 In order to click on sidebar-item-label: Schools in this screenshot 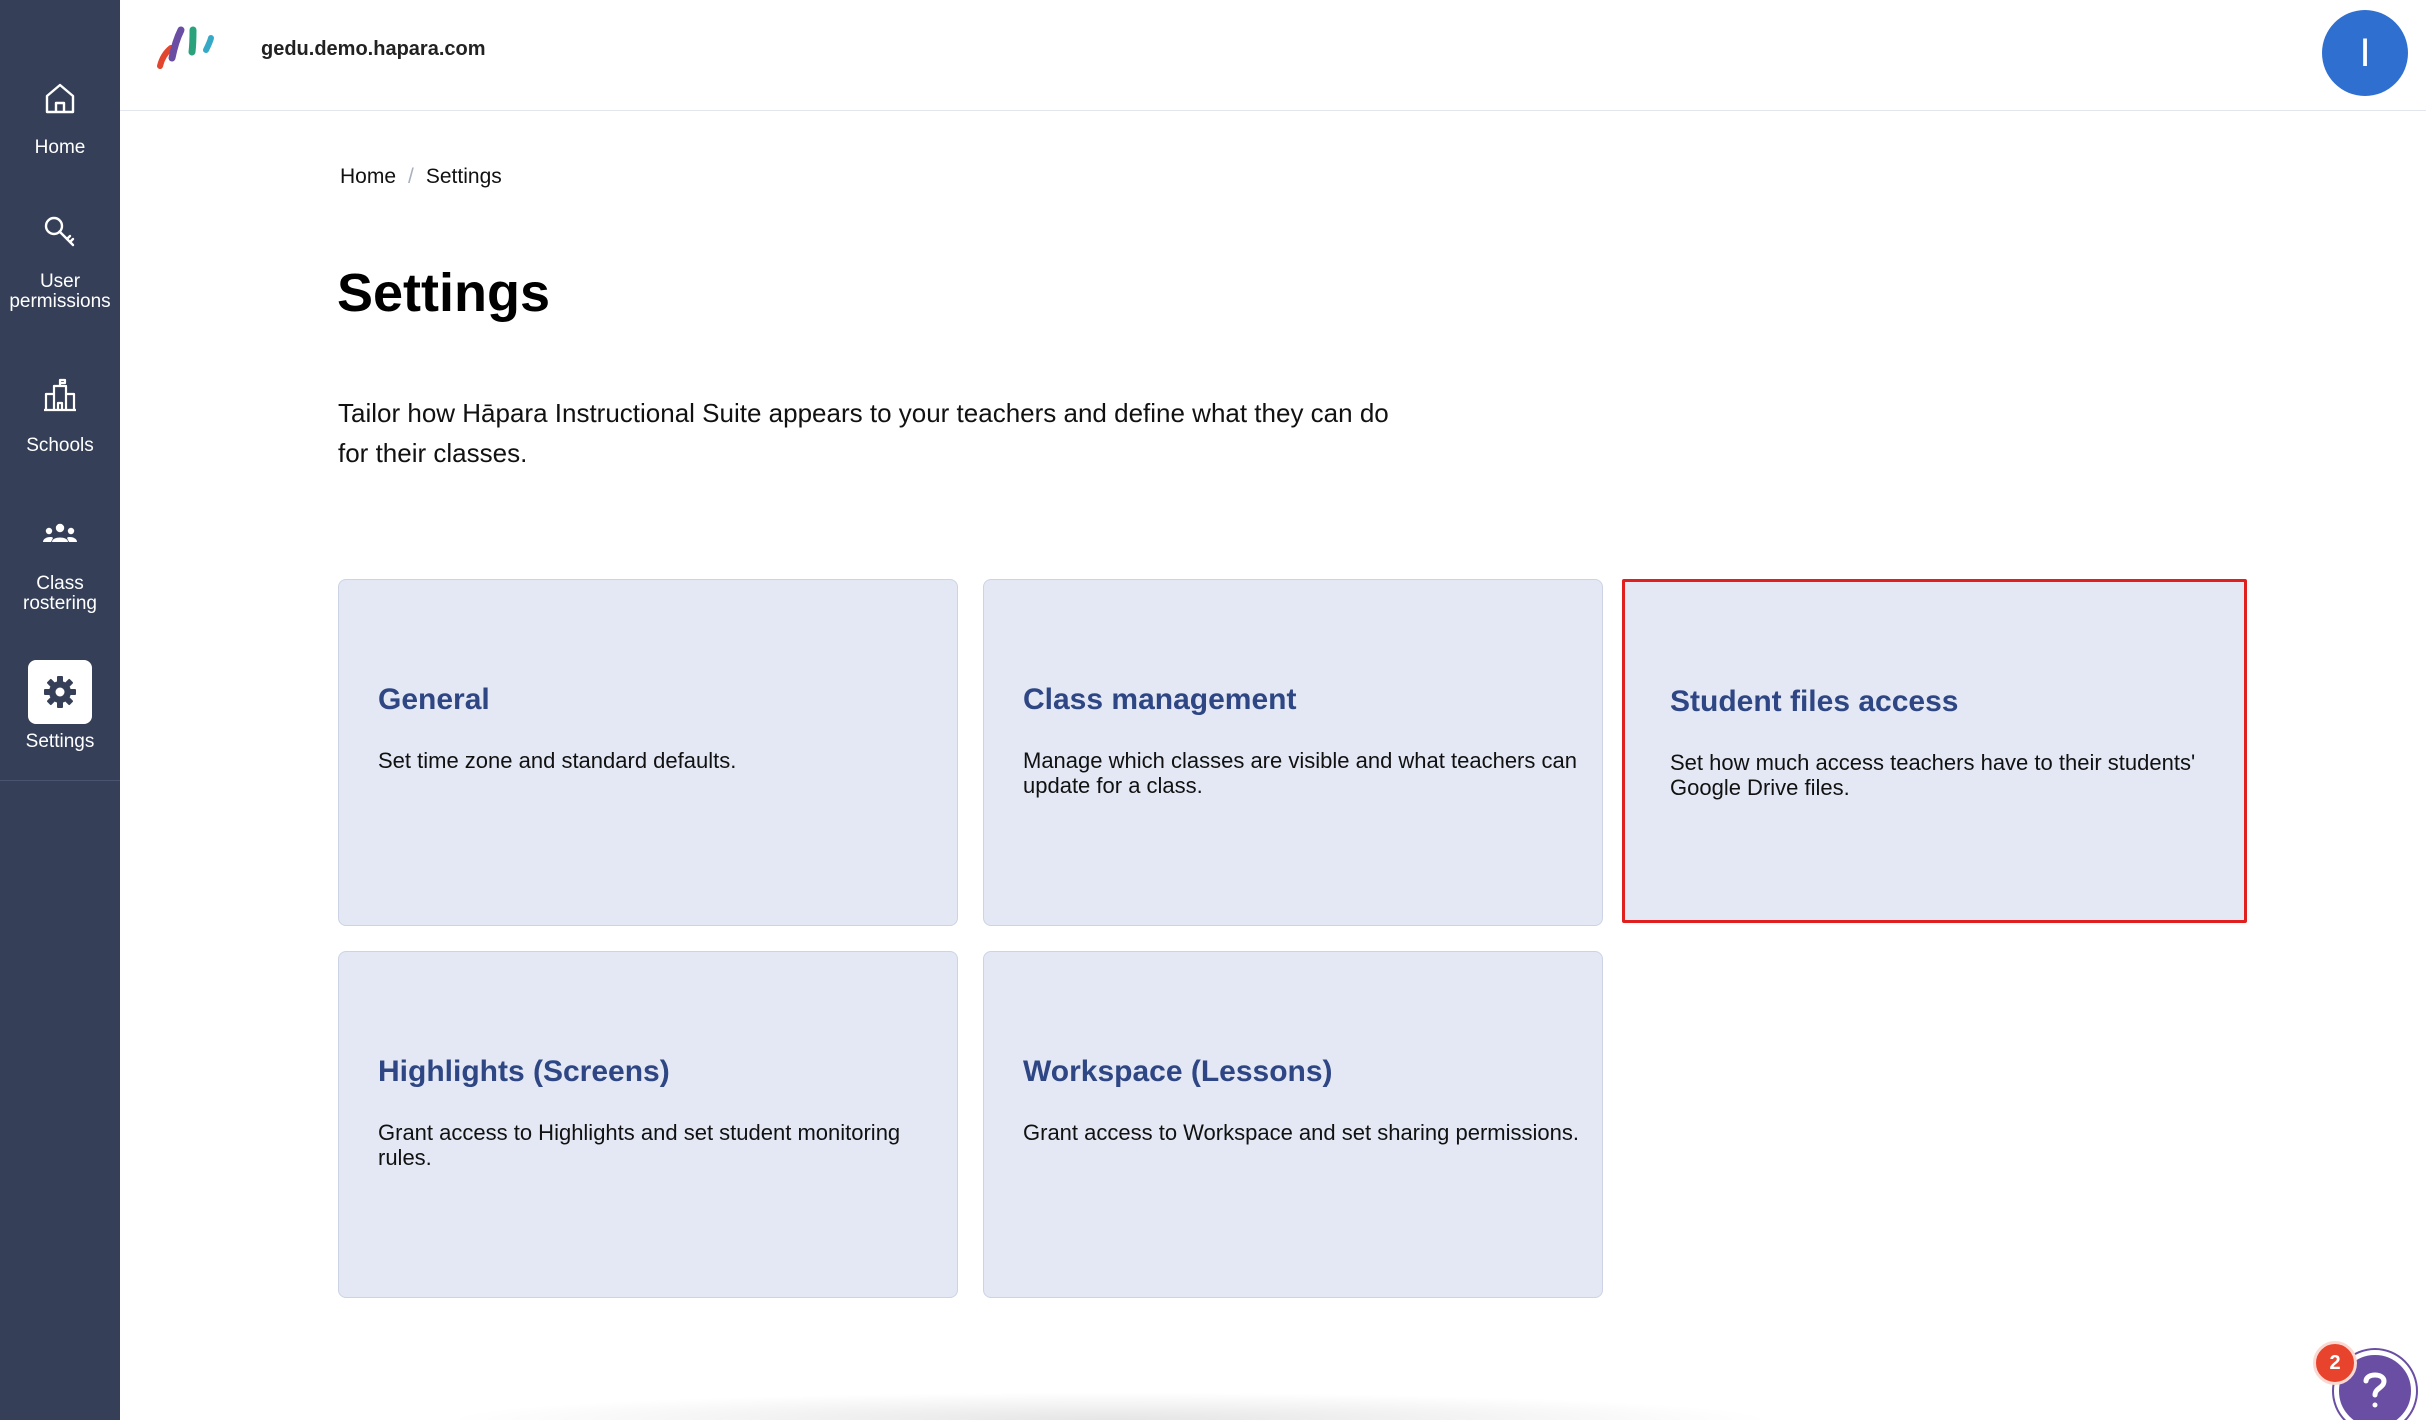, I will do `click(60, 445)`.